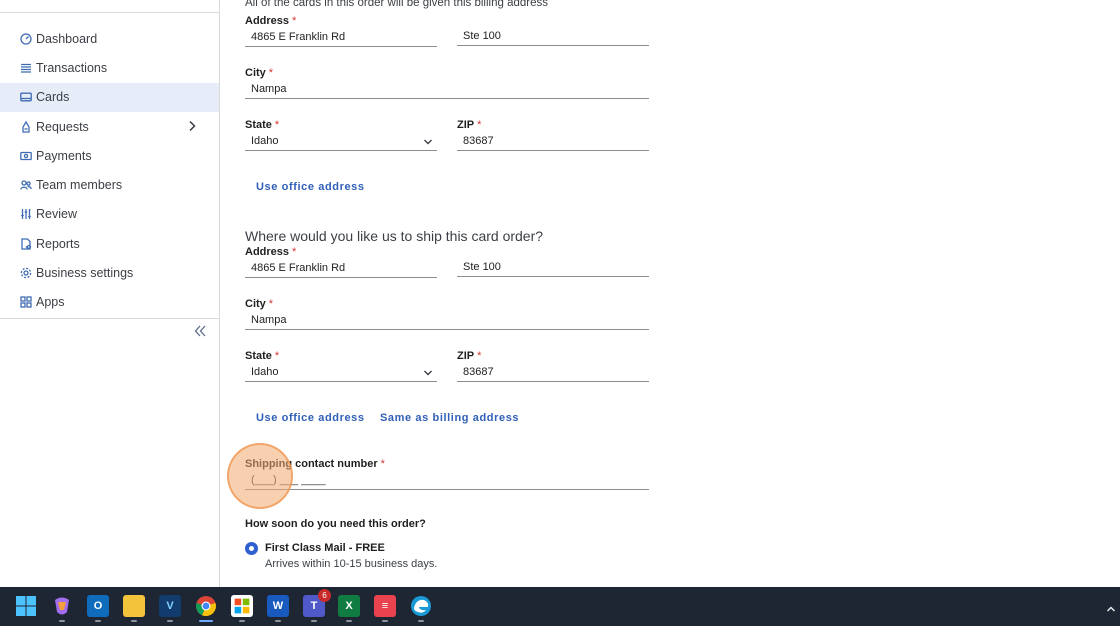 Image resolution: width=1120 pixels, height=626 pixels. I want to click on sidebar-item-label: Payments, so click(64, 155).